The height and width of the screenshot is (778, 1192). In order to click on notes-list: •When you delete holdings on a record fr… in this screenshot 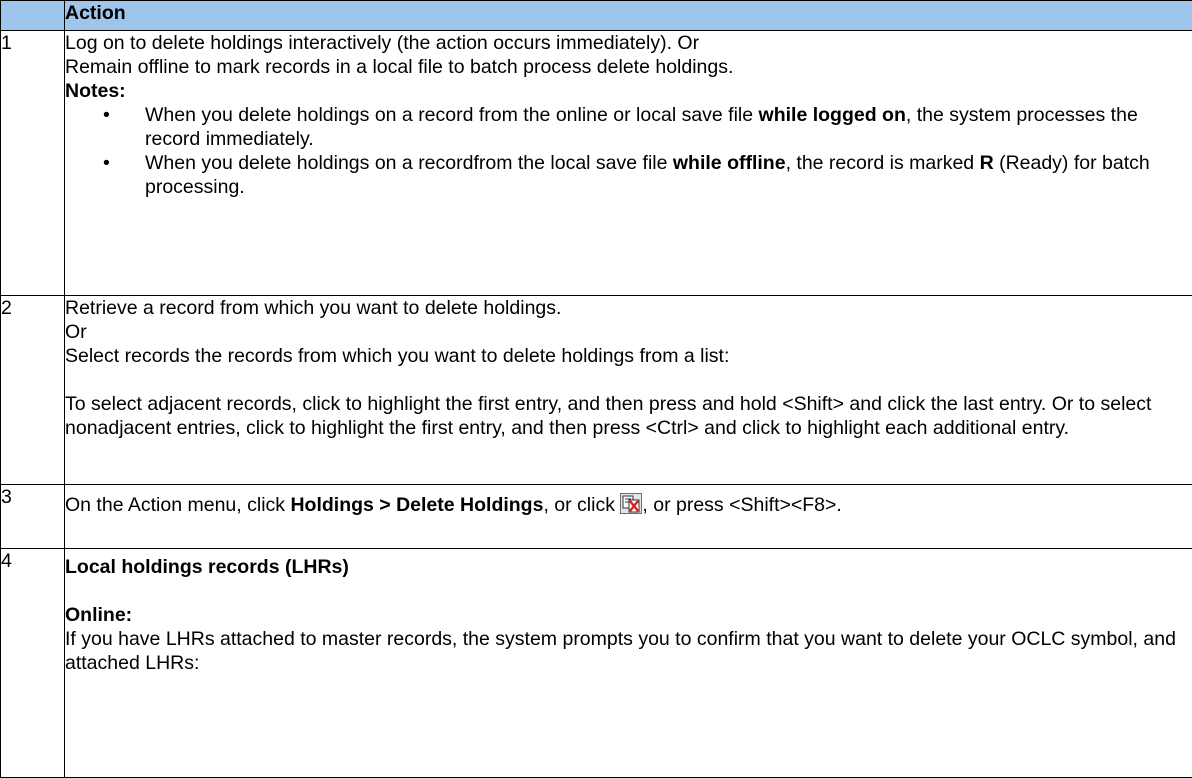, I will do `click(628, 151)`.